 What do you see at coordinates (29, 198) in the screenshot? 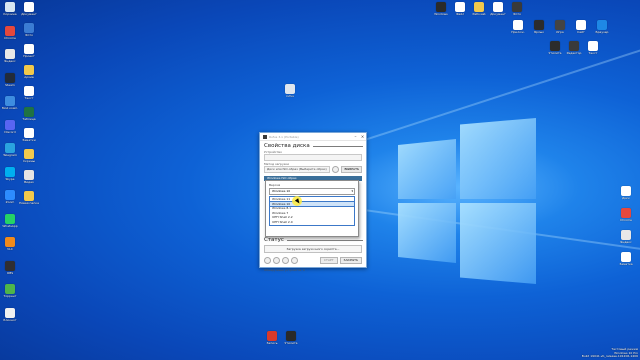
I see `desktop-shortcut: Новая папка` at bounding box center [29, 198].